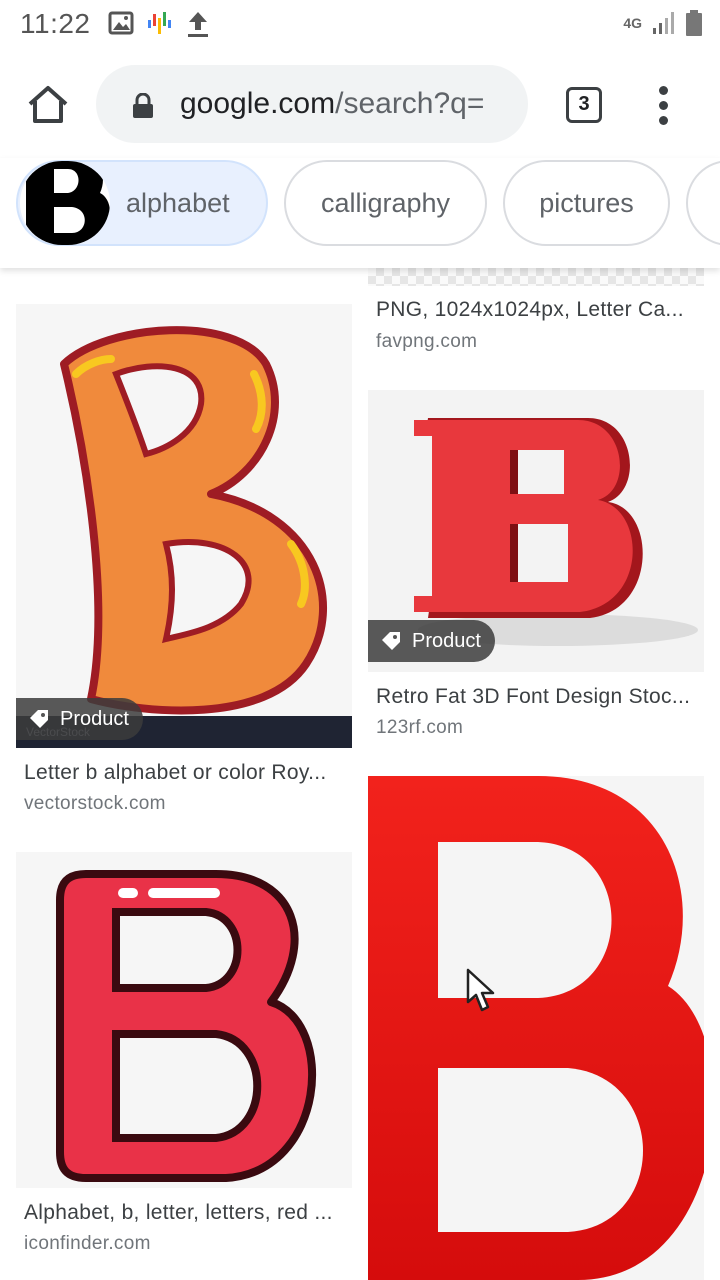 The width and height of the screenshot is (720, 1280). I want to click on home-icon, so click(48, 104).